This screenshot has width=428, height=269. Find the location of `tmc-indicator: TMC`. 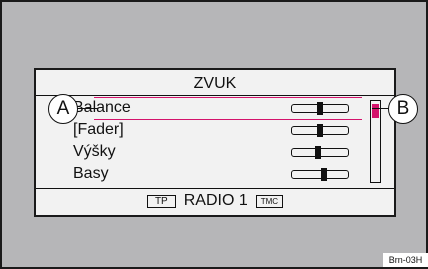

tmc-indicator: TMC is located at coordinates (269, 201).